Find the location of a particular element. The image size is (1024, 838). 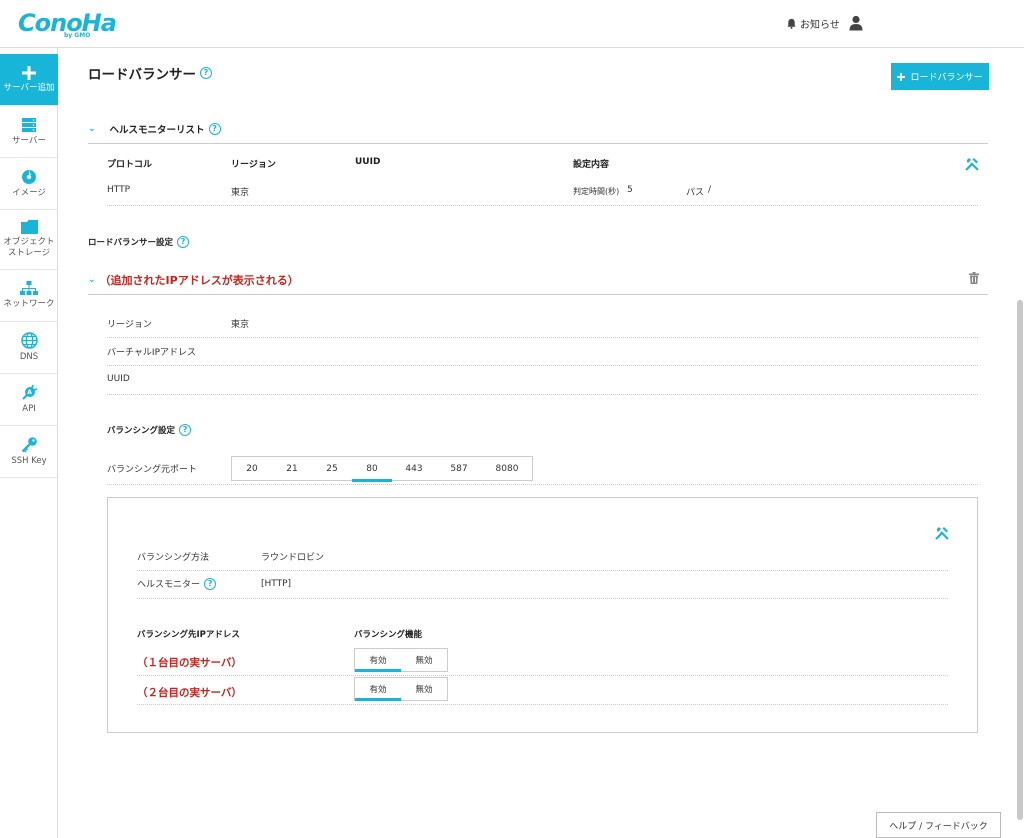

health-monitor-label: ヘルスモニター is located at coordinates (169, 585).